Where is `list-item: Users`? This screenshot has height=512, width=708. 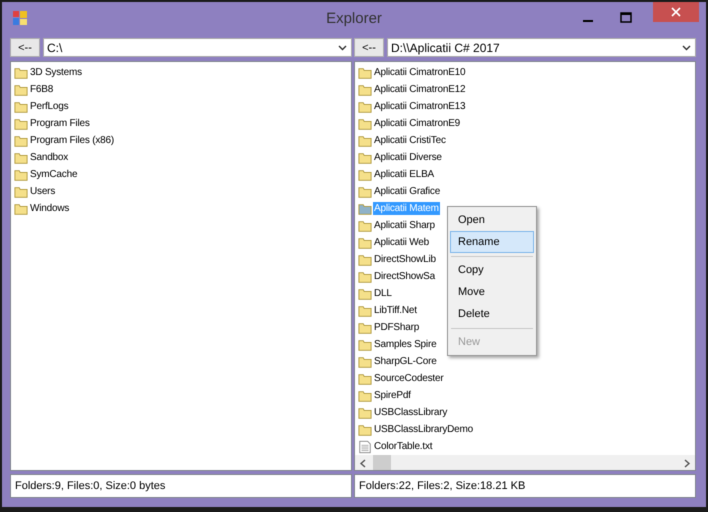
list-item: Users is located at coordinates (42, 191).